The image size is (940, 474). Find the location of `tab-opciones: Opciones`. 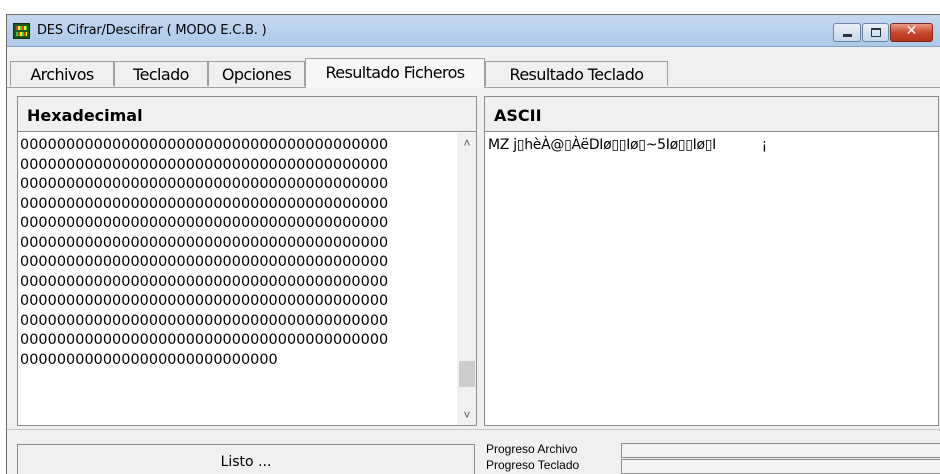

tab-opciones: Opciones is located at coordinates (256, 73).